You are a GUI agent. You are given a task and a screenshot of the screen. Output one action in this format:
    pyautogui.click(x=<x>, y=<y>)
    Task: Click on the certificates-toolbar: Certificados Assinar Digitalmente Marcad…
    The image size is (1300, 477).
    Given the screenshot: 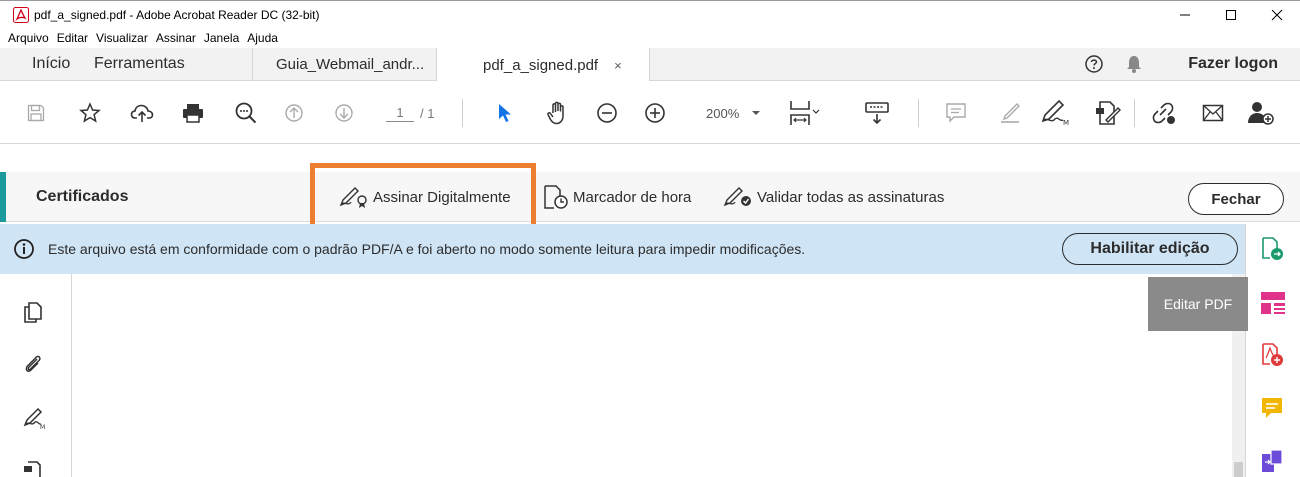 What is the action you would take?
    pyautogui.click(x=650, y=197)
    